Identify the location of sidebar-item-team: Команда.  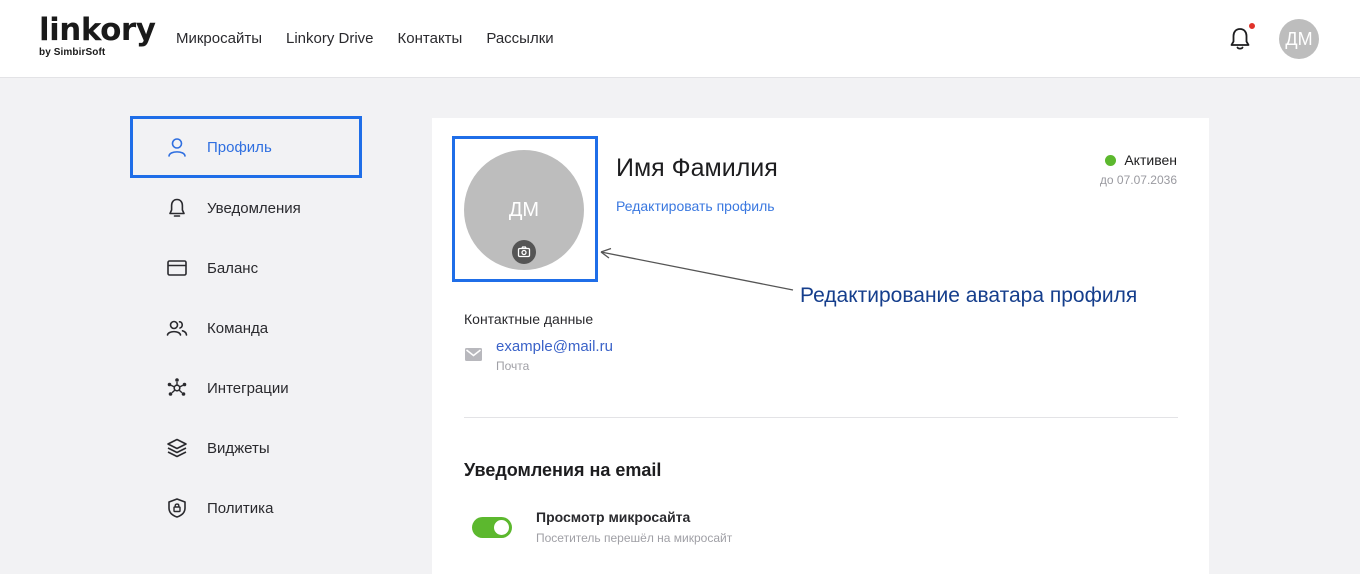
(246, 328).